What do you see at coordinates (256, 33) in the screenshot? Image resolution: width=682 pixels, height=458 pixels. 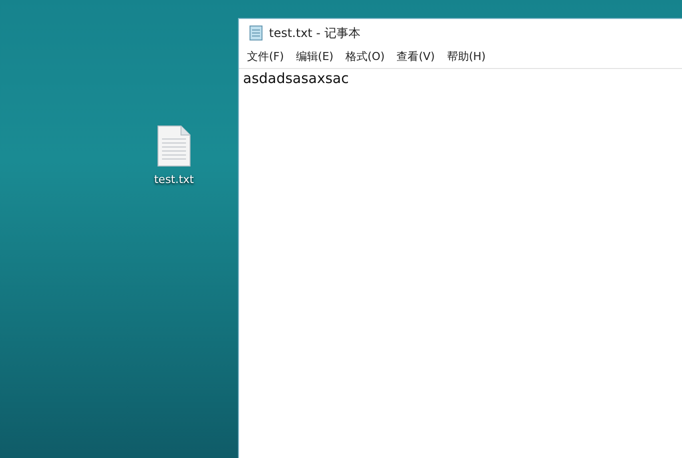 I see `notepad-icon` at bounding box center [256, 33].